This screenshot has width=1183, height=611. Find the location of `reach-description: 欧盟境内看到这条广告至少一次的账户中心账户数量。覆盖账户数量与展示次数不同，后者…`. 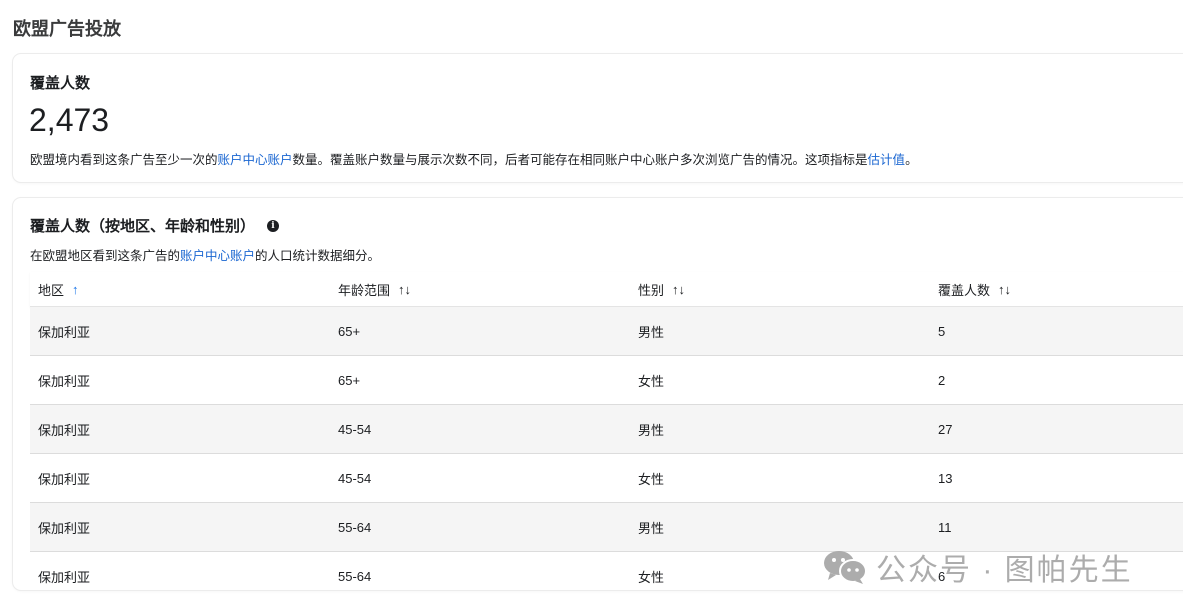

reach-description: 欧盟境内看到这条广告至少一次的账户中心账户数量。覆盖账户数量与展示次数不同，后者… is located at coordinates (474, 158).